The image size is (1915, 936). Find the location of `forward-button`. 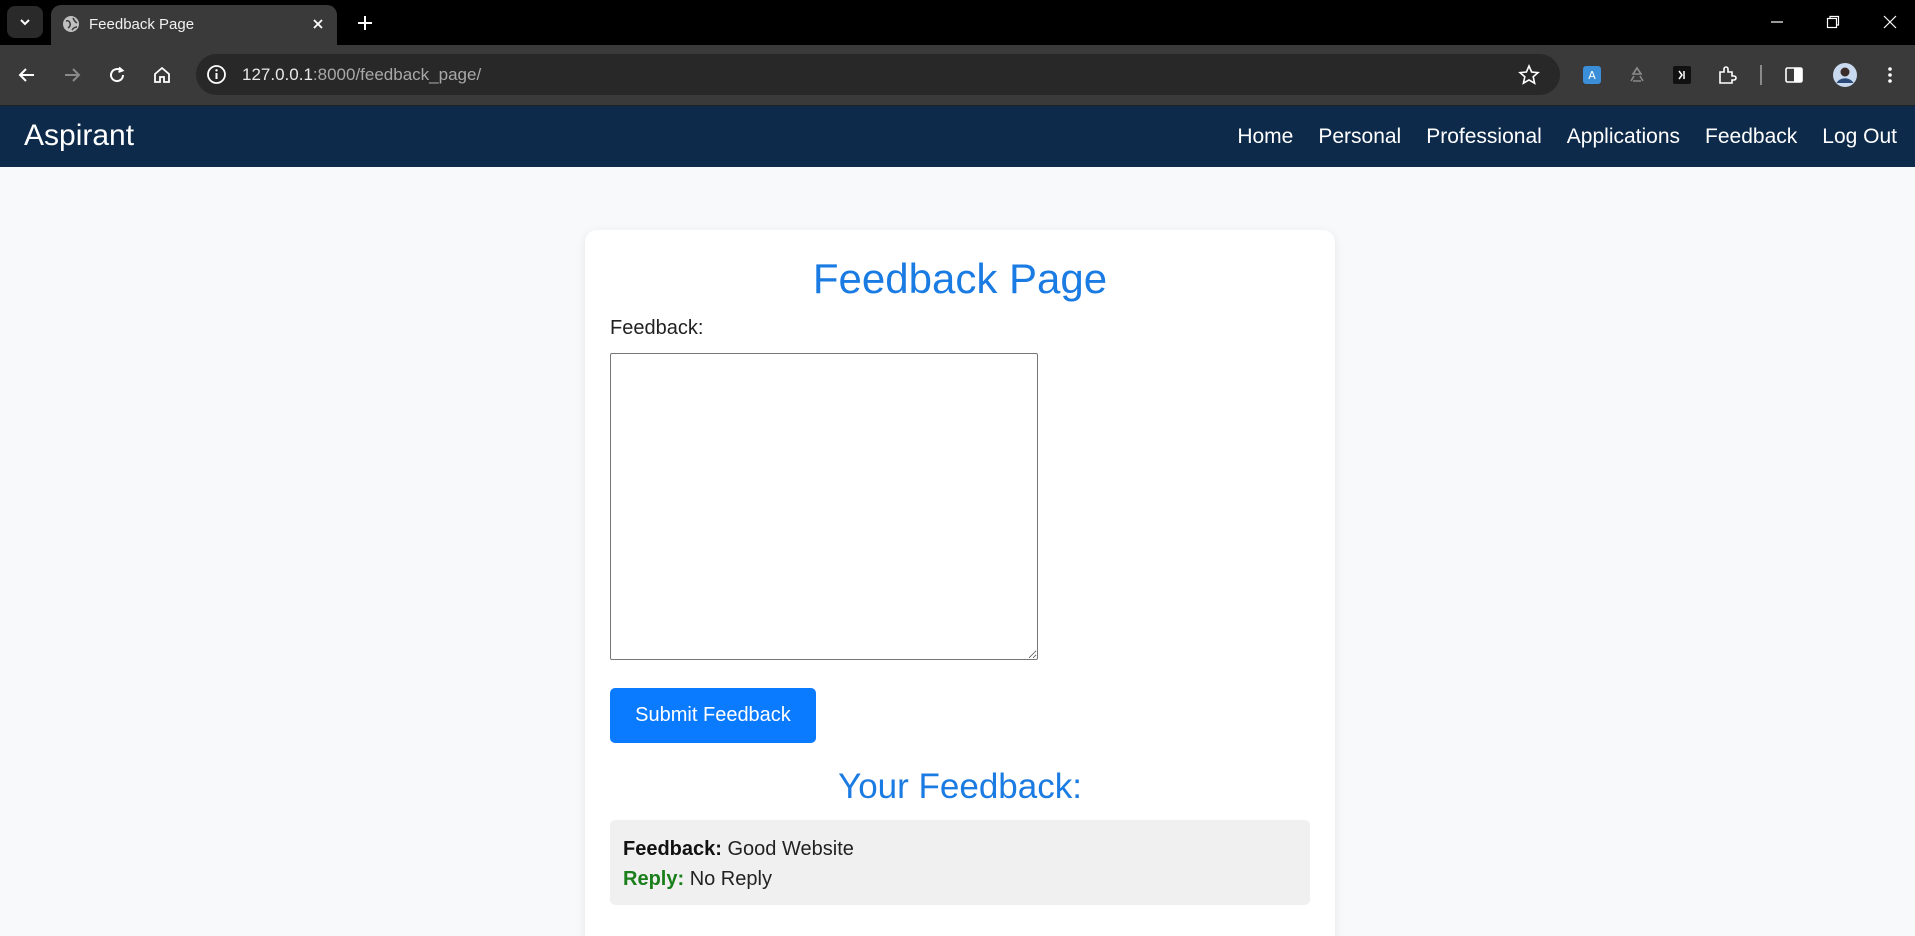

forward-button is located at coordinates (72, 75).